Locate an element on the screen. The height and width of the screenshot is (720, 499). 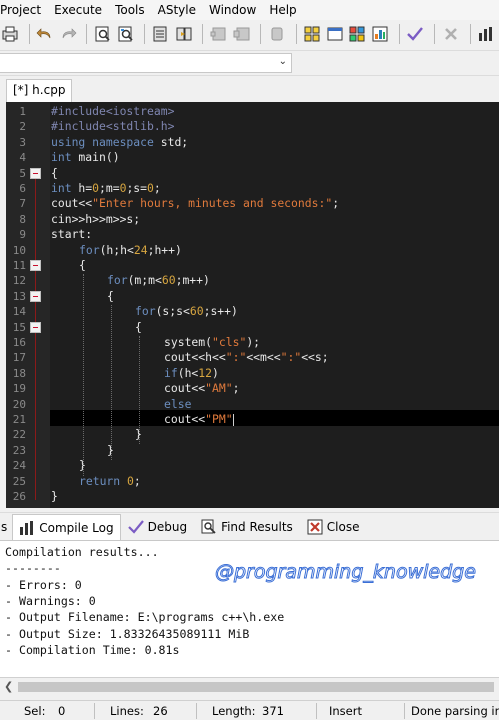
menu-project: Project is located at coordinates (23, 10).